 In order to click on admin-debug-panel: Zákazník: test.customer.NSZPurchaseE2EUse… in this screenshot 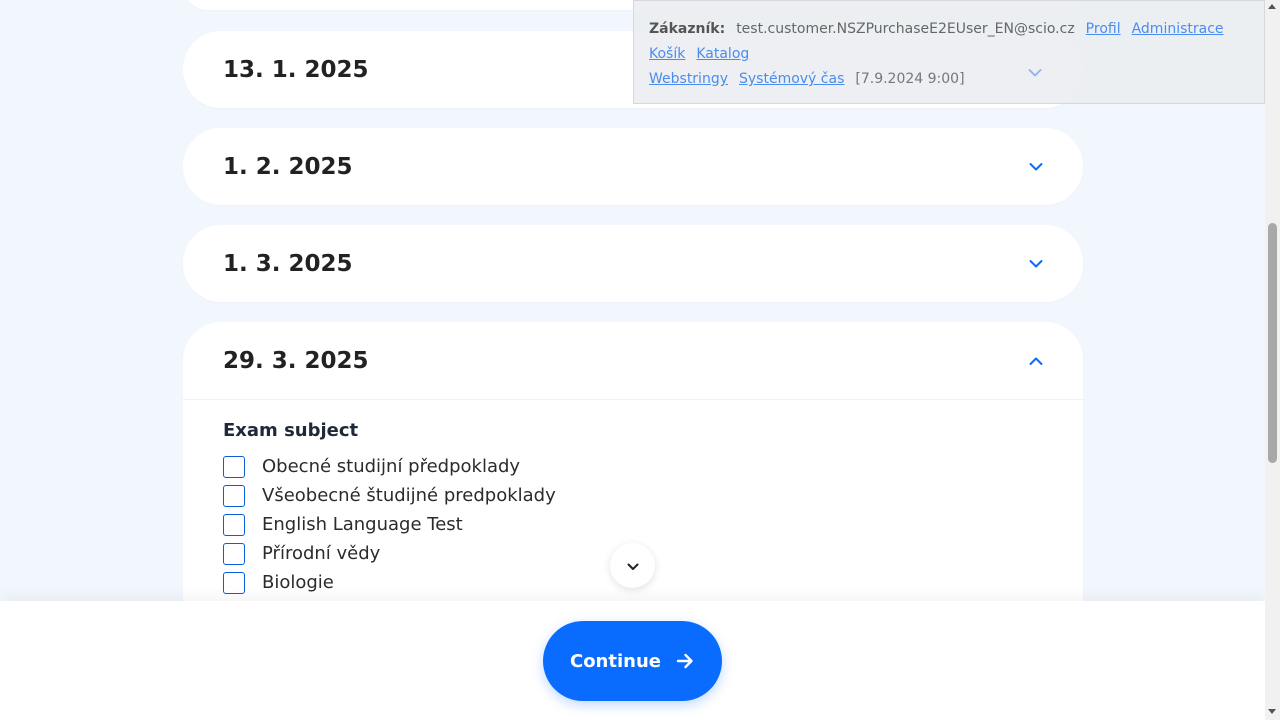, I will do `click(949, 52)`.